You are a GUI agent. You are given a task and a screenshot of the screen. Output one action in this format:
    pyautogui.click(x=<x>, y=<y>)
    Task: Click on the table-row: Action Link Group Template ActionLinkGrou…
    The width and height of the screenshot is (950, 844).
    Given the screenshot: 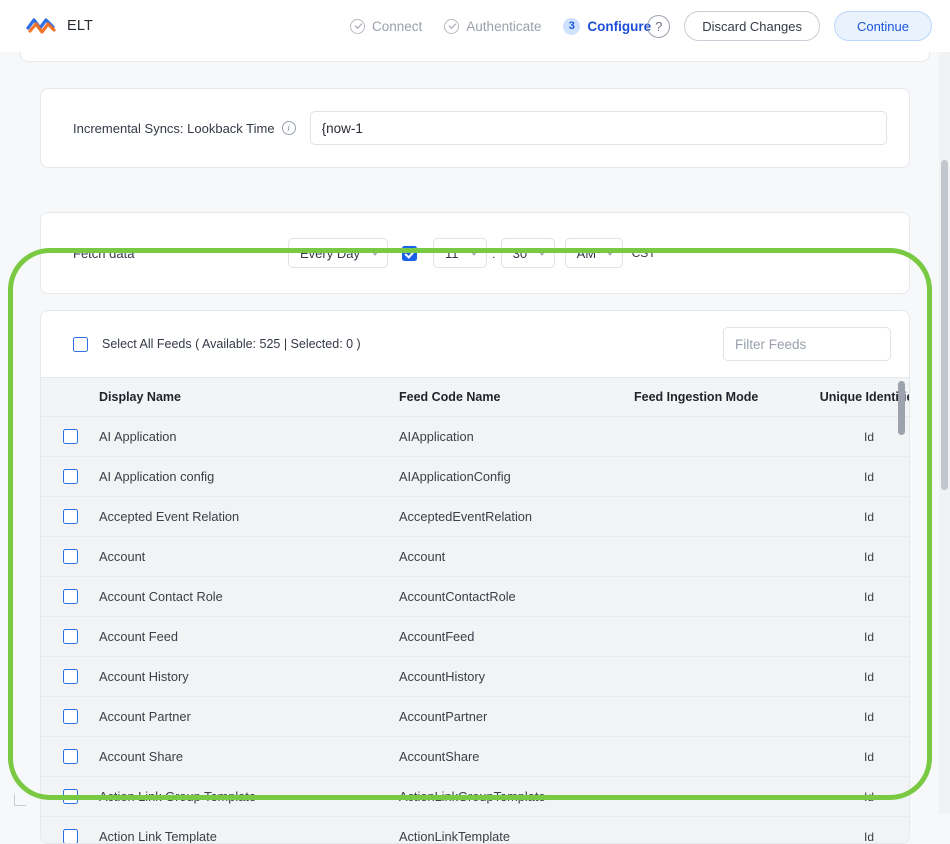 What is the action you would take?
    pyautogui.click(x=475, y=797)
    